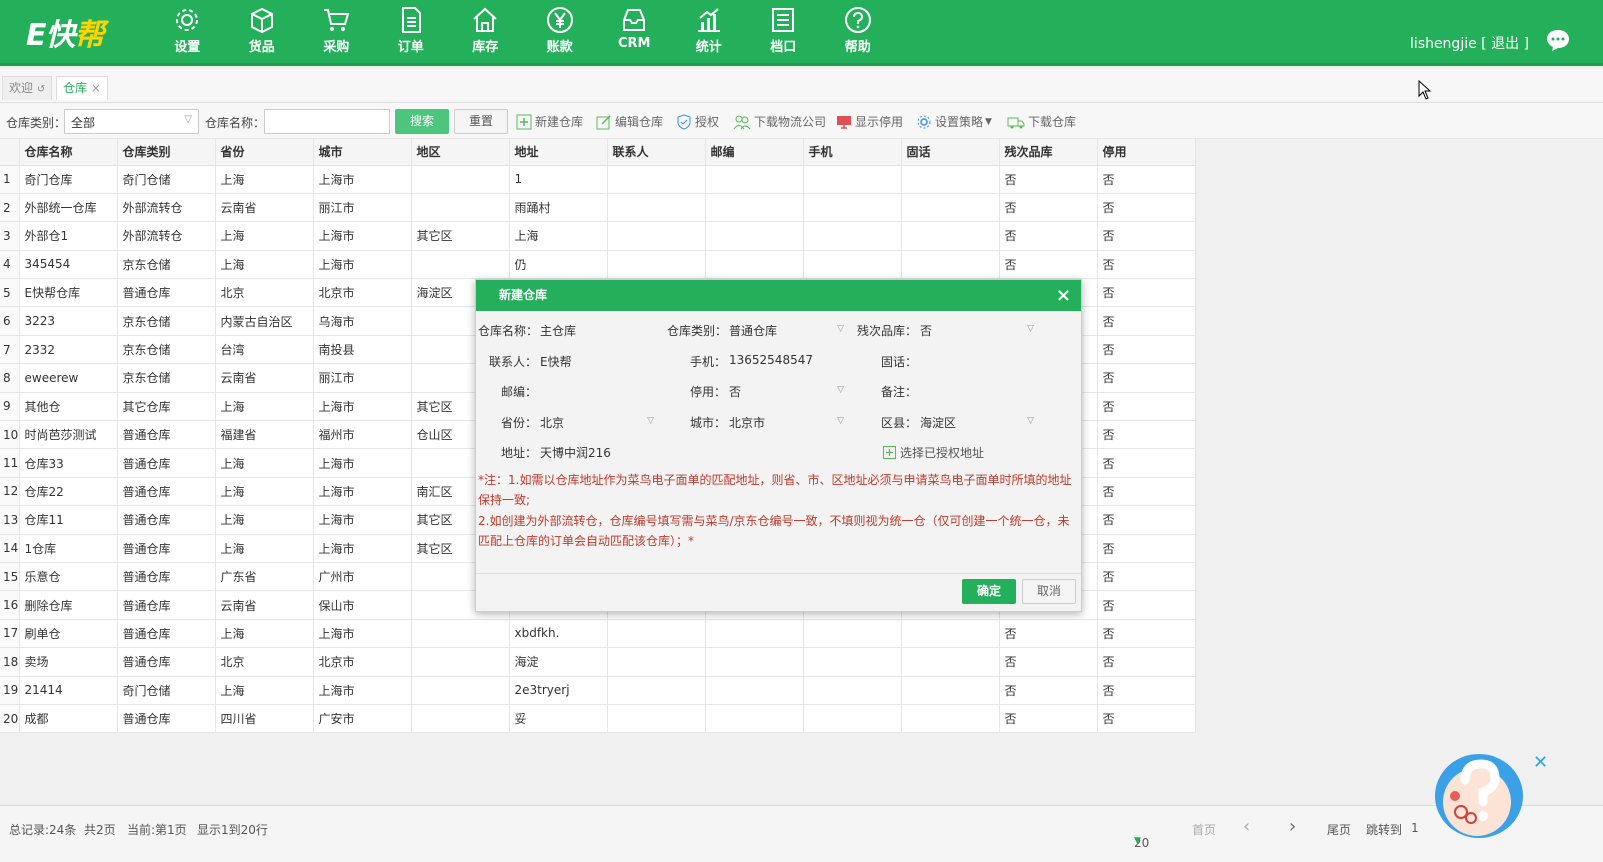  What do you see at coordinates (933, 452) in the screenshot?
I see `select-authorized-address-button: 选择已授权地址` at bounding box center [933, 452].